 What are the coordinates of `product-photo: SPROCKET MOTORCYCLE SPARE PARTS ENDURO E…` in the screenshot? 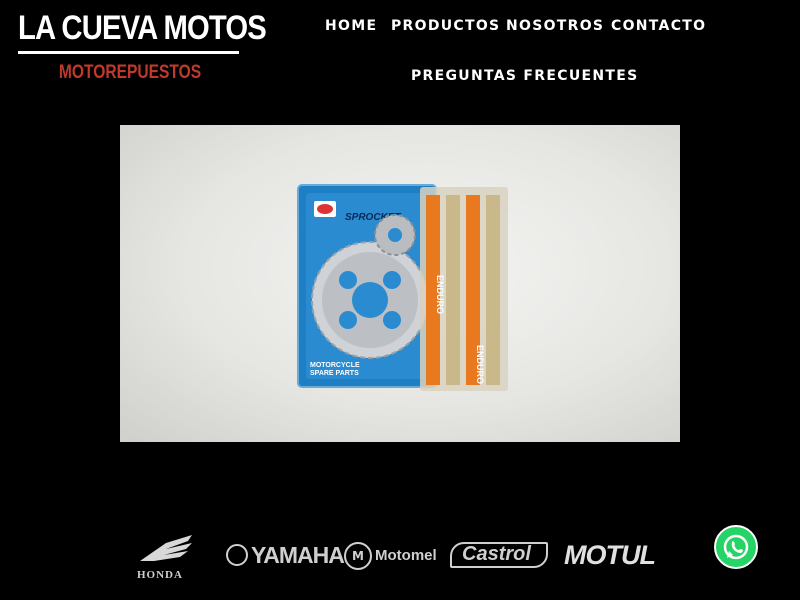 It's located at (402, 287).